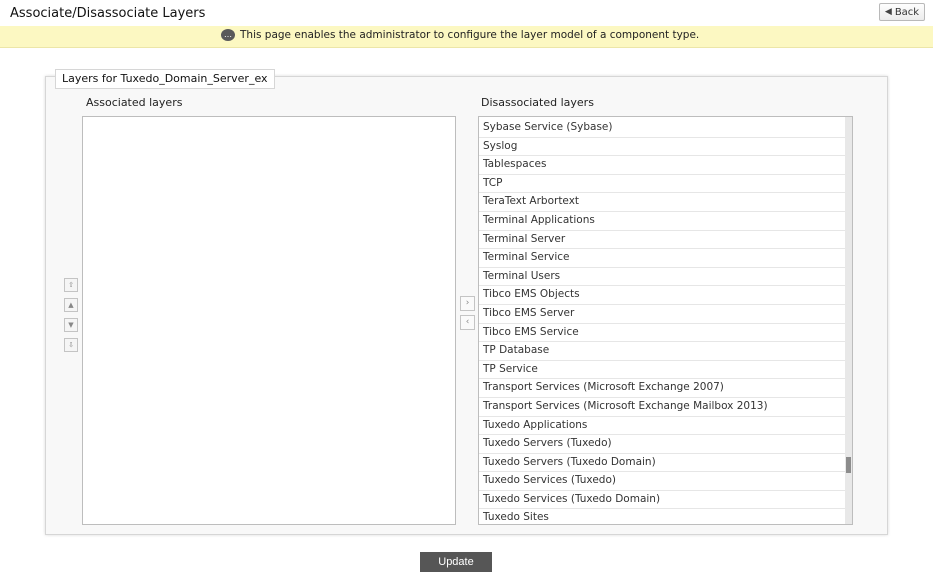  Describe the element at coordinates (467, 303) in the screenshot. I see `chevron-right-icon: ›` at that location.